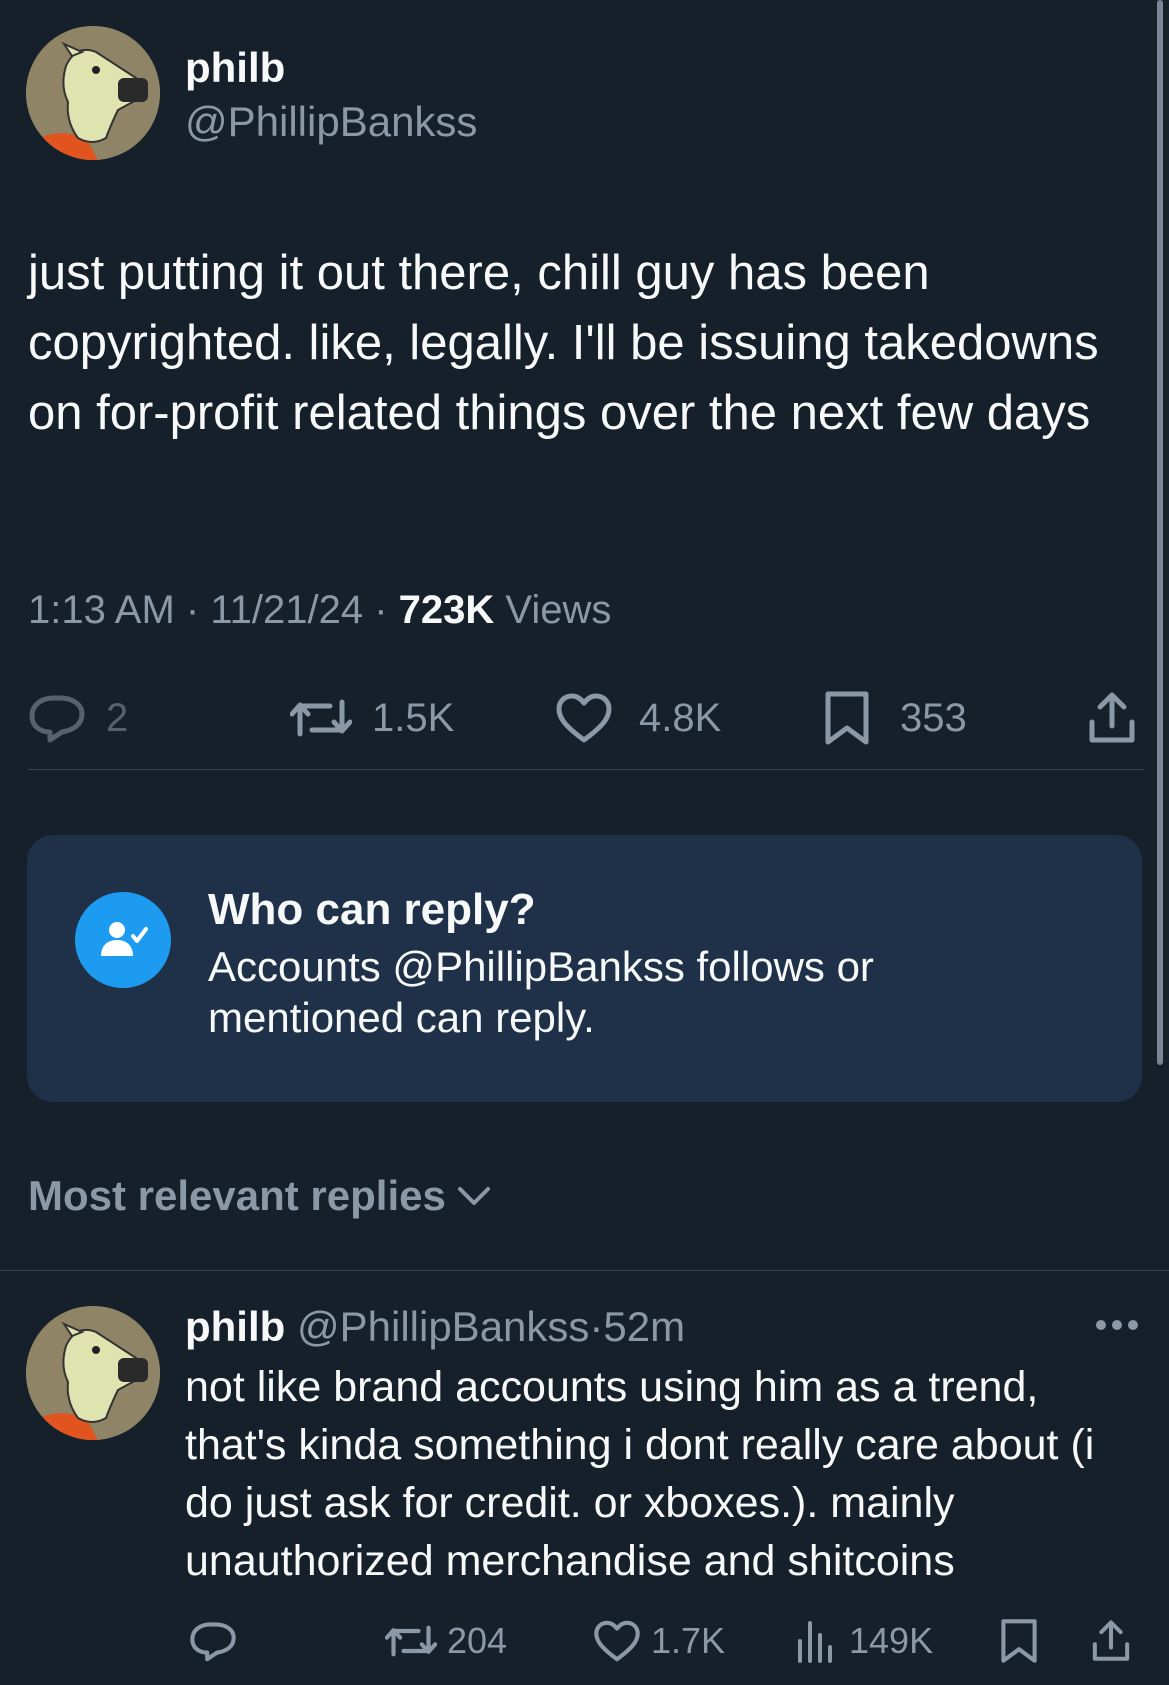 This screenshot has width=1169, height=1685. I want to click on tweet-time: 1:13 AM, so click(101, 610).